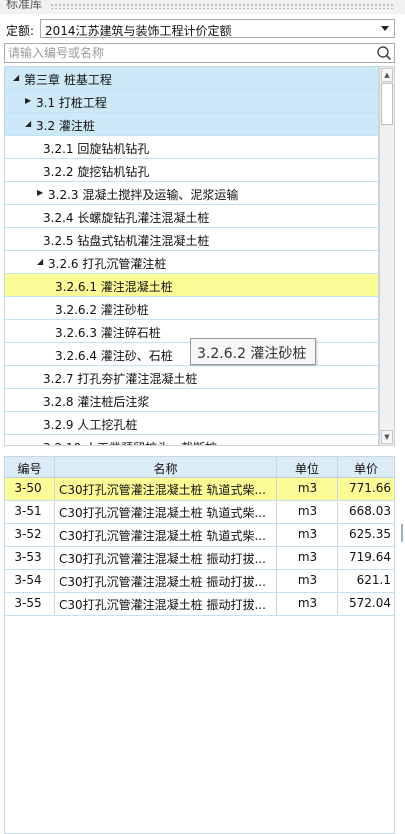 This screenshot has width=405, height=834. I want to click on tree-item: 3.2.6.2 灌注砂桩, so click(191, 308).